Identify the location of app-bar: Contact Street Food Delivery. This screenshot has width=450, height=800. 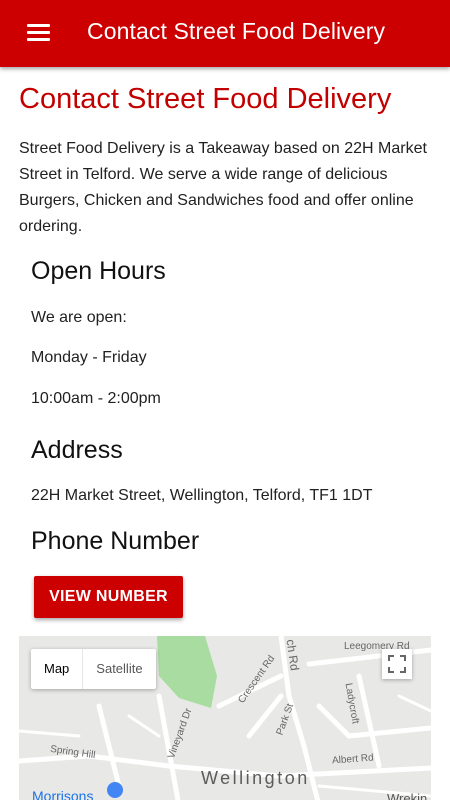
(225, 33).